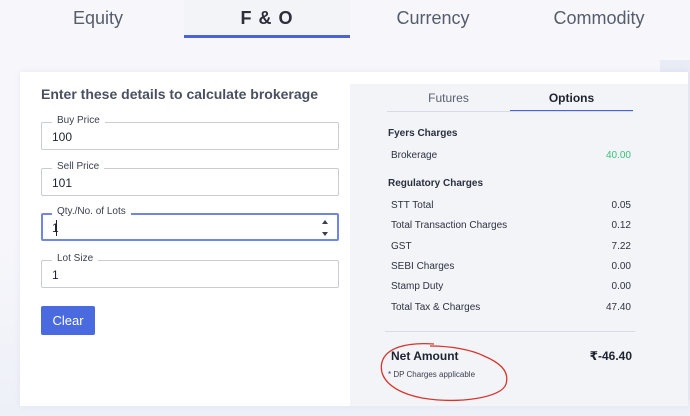  I want to click on charge-label: Total Tax & Charges, so click(436, 307).